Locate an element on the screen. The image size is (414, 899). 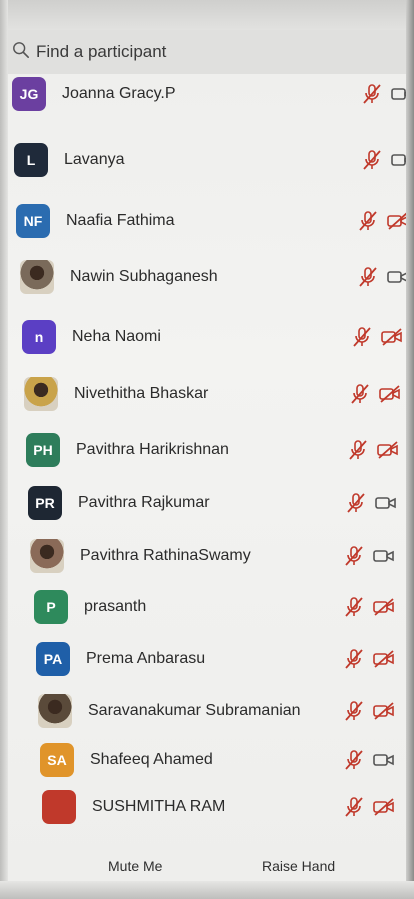
participant-row: Pavithra RathinaSwamy is located at coordinates (207, 556).